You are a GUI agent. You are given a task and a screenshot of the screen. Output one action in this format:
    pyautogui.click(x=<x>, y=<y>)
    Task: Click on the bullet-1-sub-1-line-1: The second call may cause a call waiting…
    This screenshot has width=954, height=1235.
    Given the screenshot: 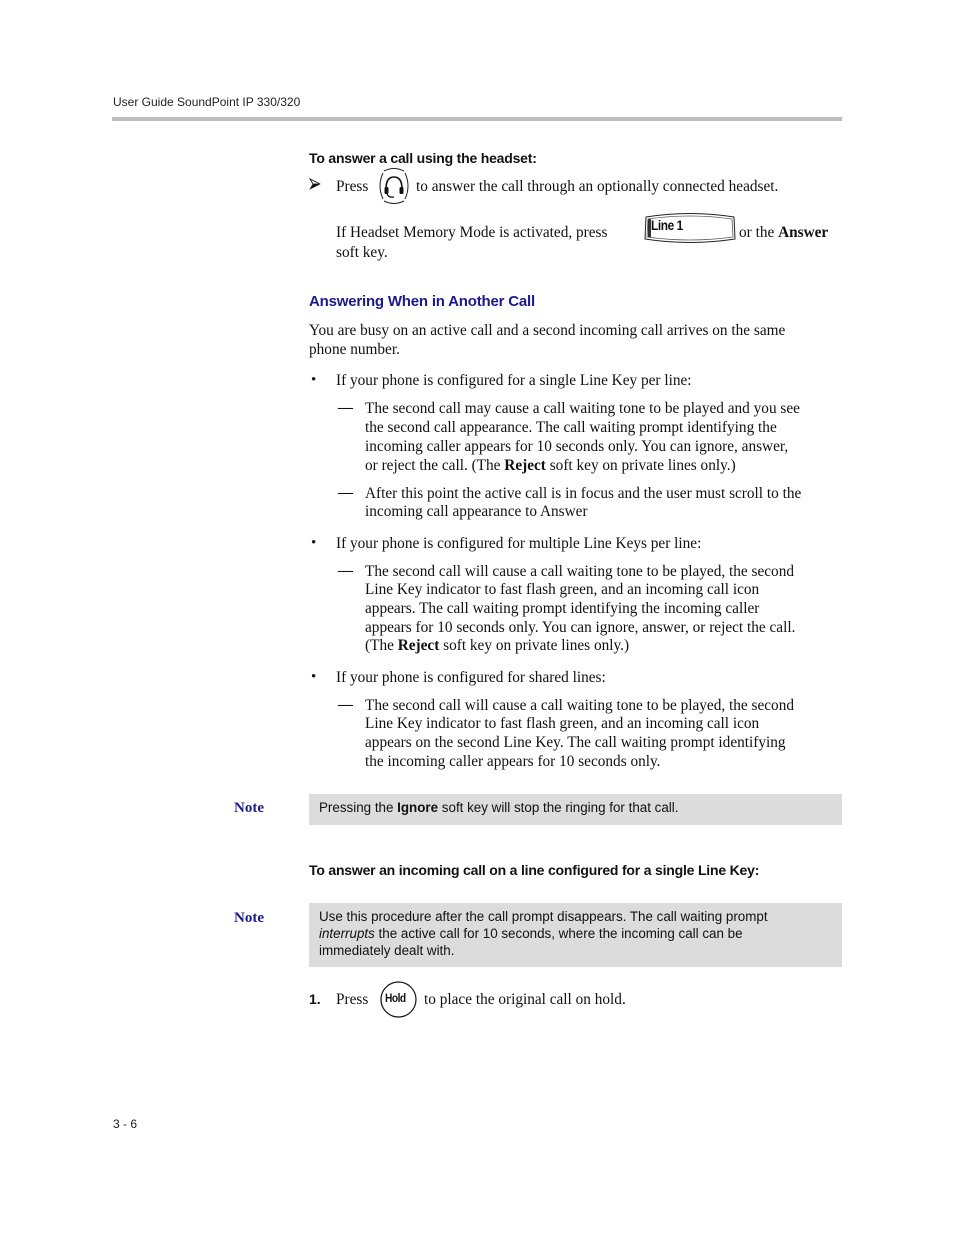 What is the action you would take?
    pyautogui.click(x=582, y=408)
    